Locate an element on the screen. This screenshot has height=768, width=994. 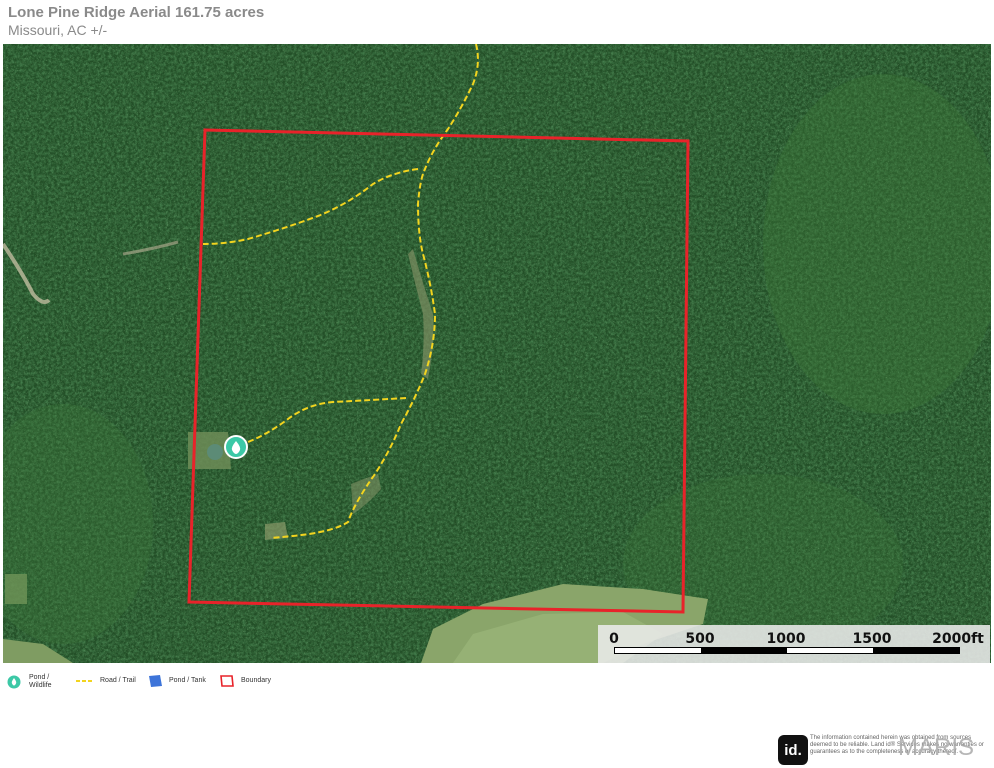
dashed-line-icon is located at coordinates (85, 681).